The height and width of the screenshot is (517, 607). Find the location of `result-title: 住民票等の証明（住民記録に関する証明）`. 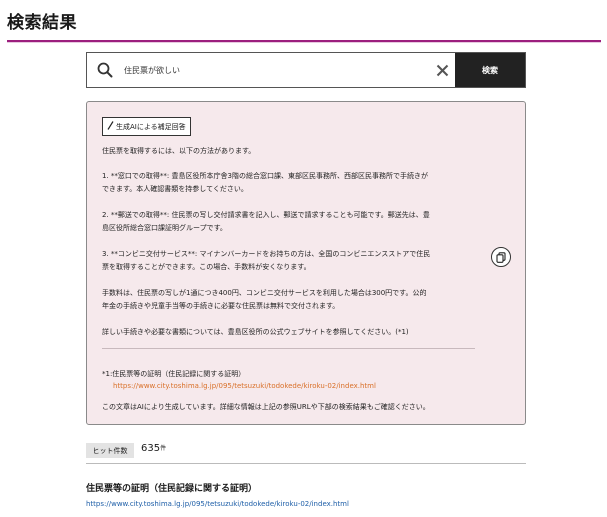

result-title: 住民票等の証明（住民記録に関する証明） is located at coordinates (171, 487).